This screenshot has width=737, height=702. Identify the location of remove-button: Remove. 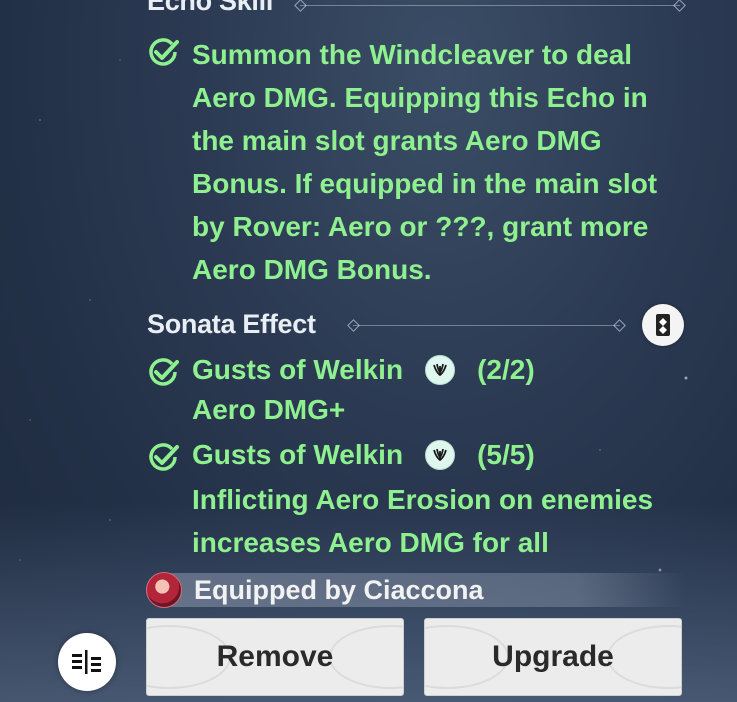
(275, 657).